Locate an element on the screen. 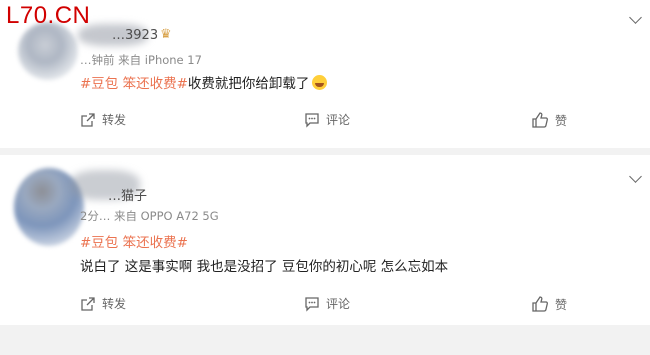 Image resolution: width=650 pixels, height=355 pixels. watermark: L70.CN is located at coordinates (48, 15).